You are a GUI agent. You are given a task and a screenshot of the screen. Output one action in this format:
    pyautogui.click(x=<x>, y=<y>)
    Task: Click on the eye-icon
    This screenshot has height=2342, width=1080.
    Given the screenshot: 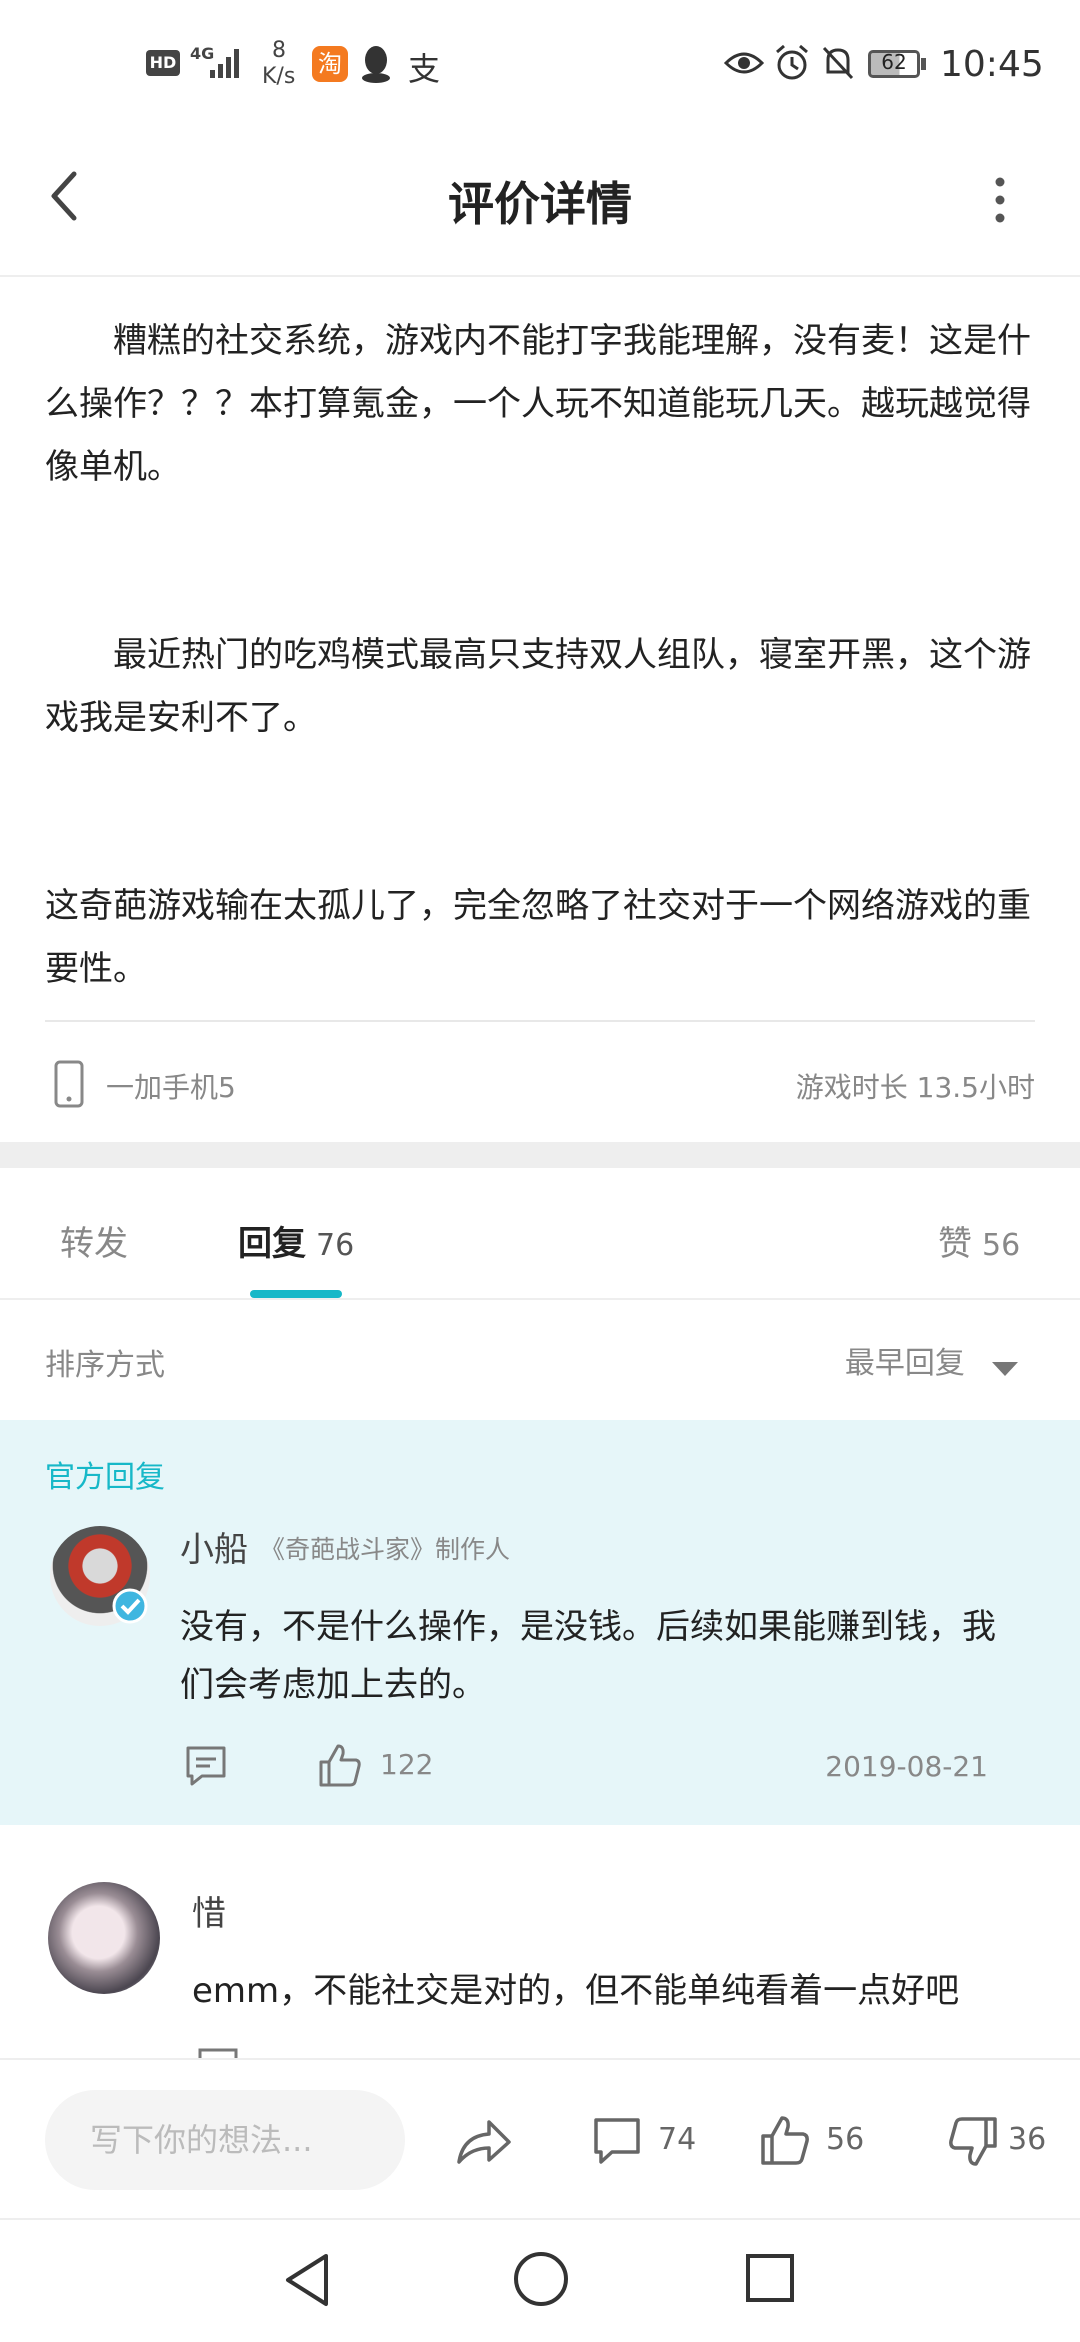 What is the action you would take?
    pyautogui.click(x=744, y=63)
    